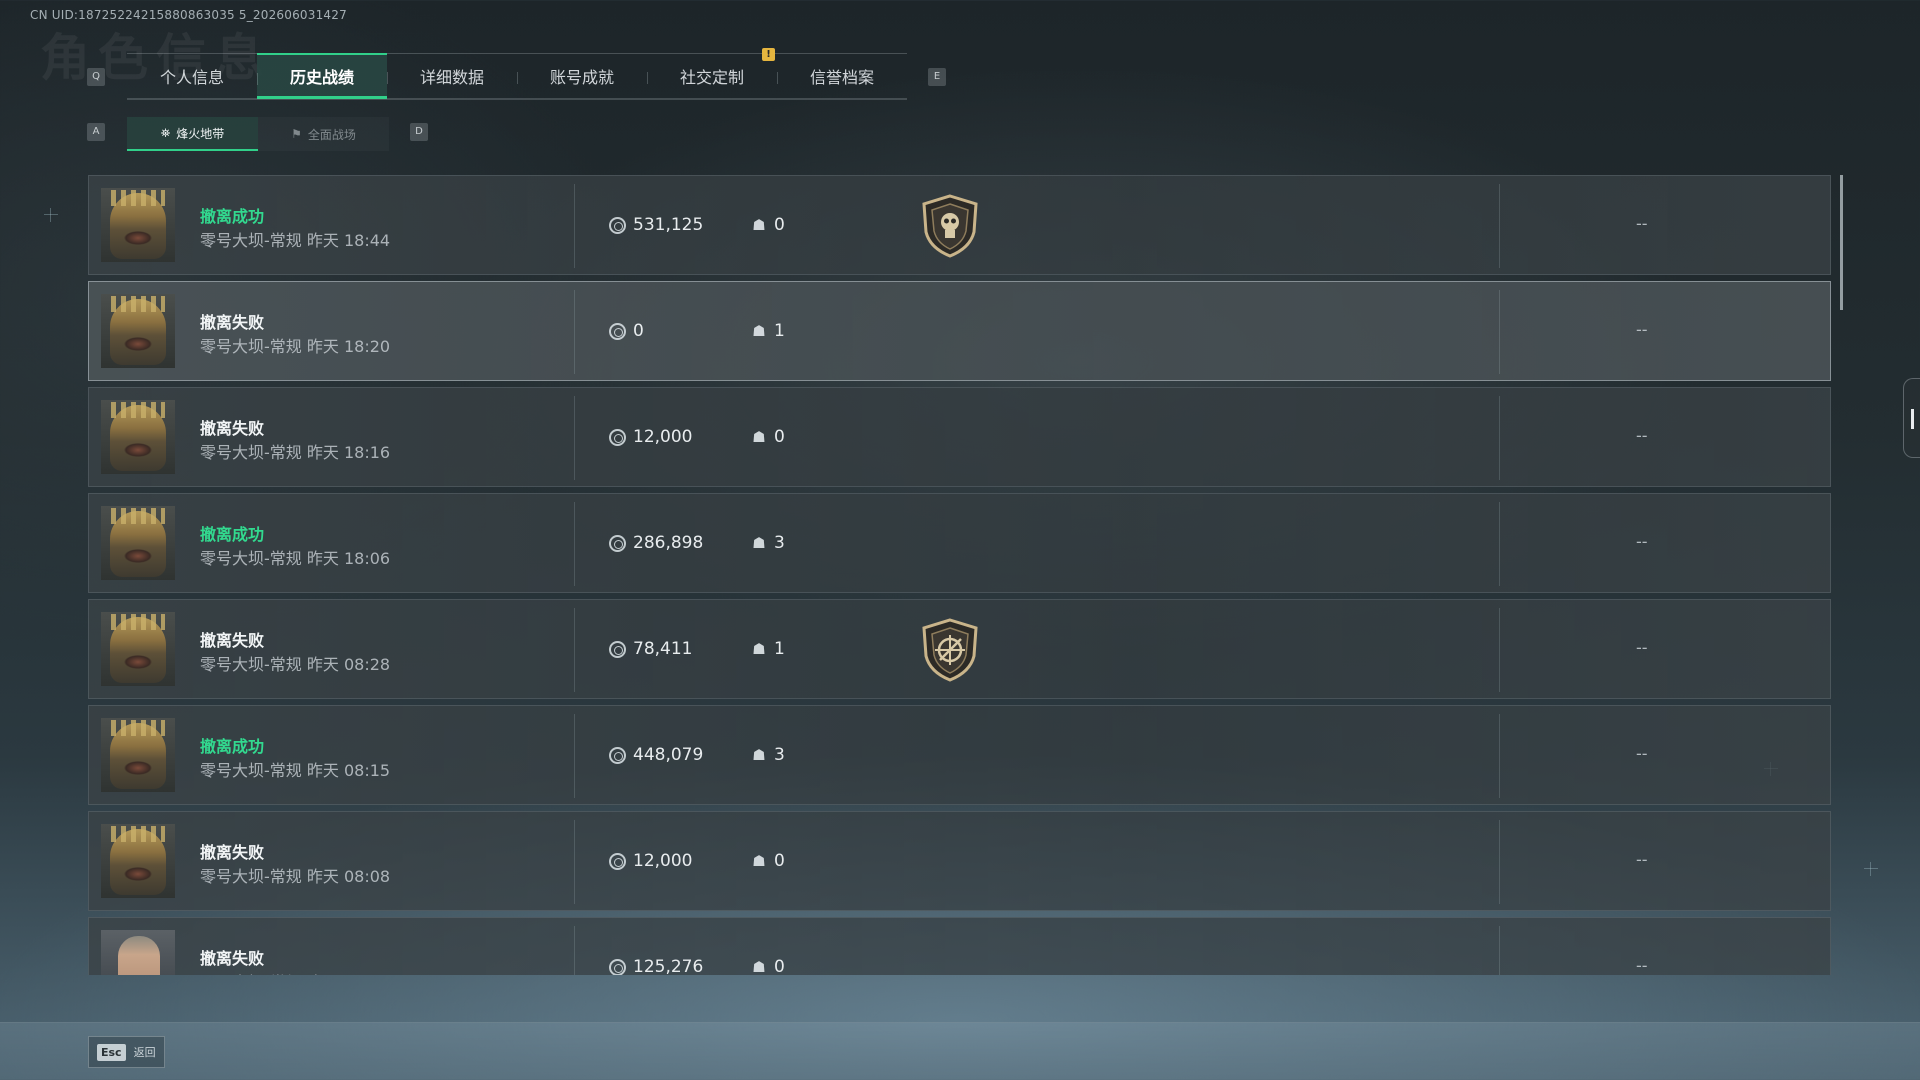 The image size is (1920, 1080). I want to click on mode-subtabs: ⛯ 烽火地带 ⚑ 全面战场, so click(258, 134).